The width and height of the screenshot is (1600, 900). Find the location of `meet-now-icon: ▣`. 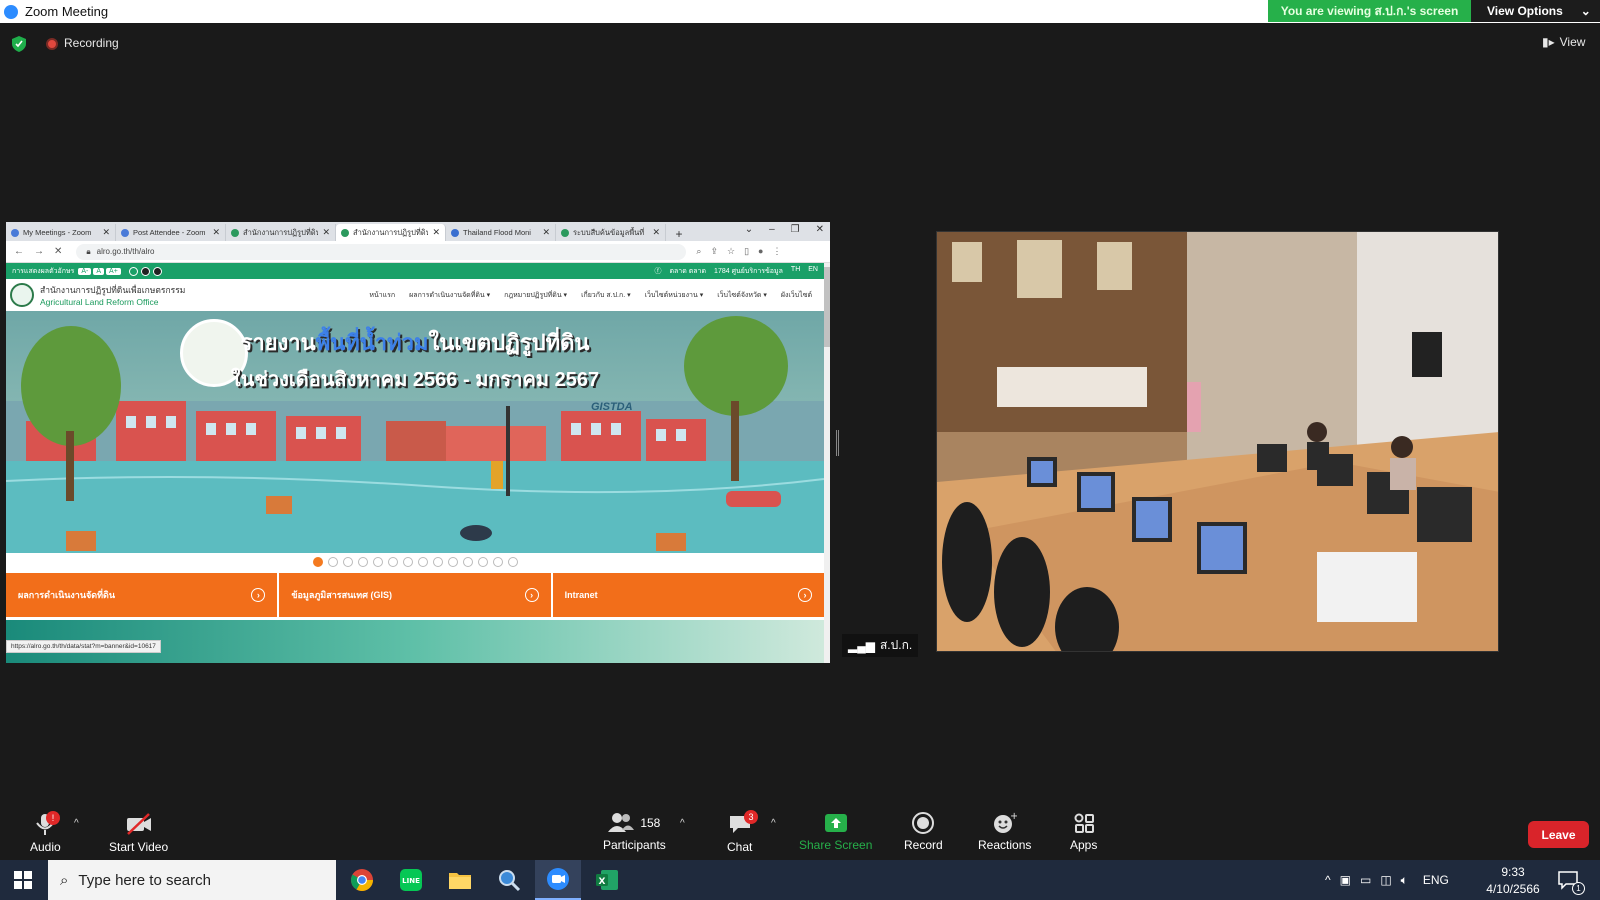

meet-now-icon: ▣ is located at coordinates (1345, 880).